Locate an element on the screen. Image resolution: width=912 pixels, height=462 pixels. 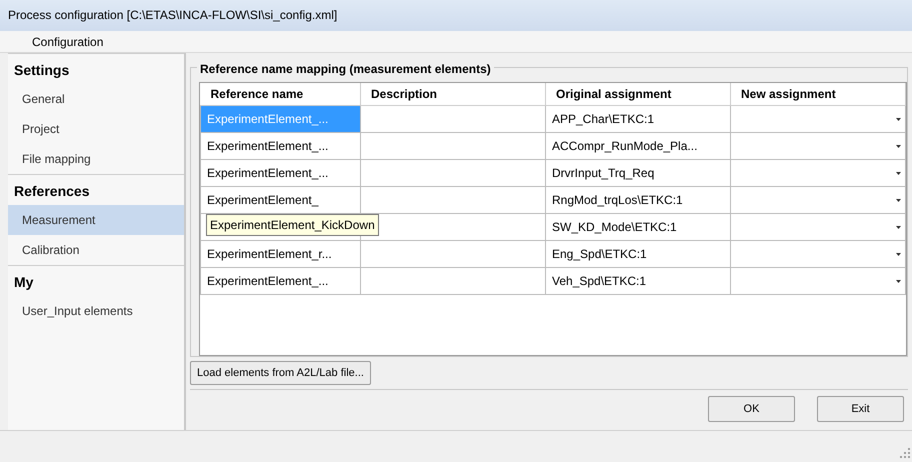
table-cell: Eng_Spd\ETKC:1 is located at coordinates (638, 254).